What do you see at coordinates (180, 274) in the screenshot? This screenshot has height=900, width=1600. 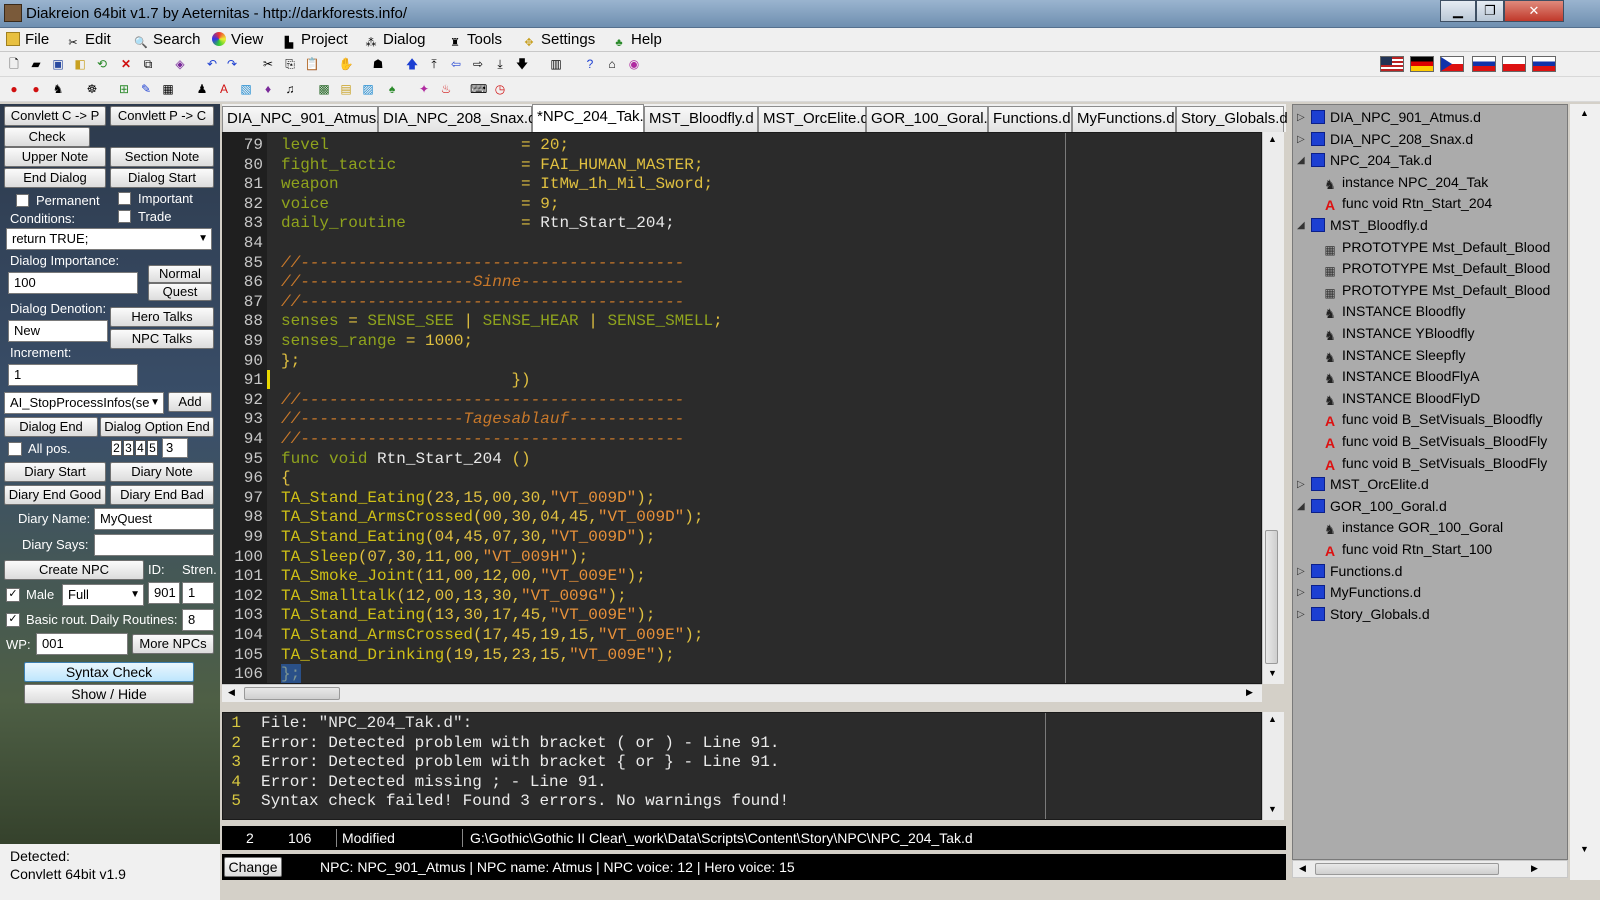 I see `normal-button: Normal` at bounding box center [180, 274].